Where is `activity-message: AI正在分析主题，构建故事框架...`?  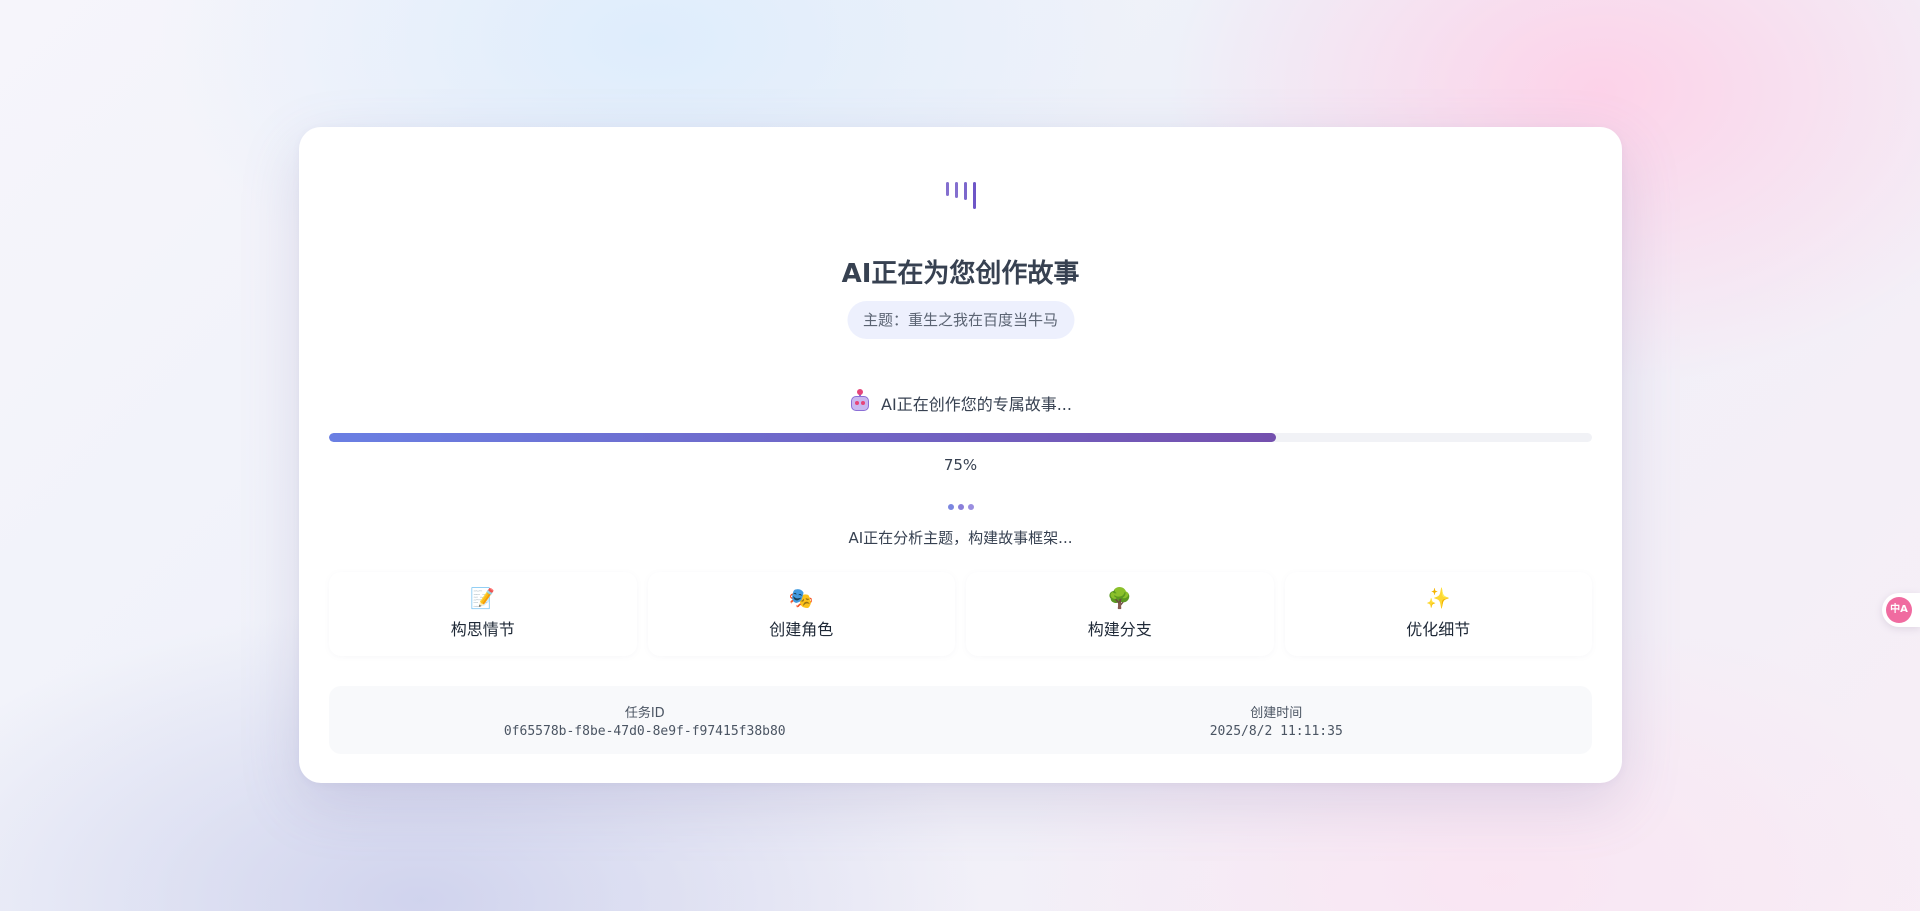 activity-message: AI正在分析主题，构建故事框架... is located at coordinates (960, 538).